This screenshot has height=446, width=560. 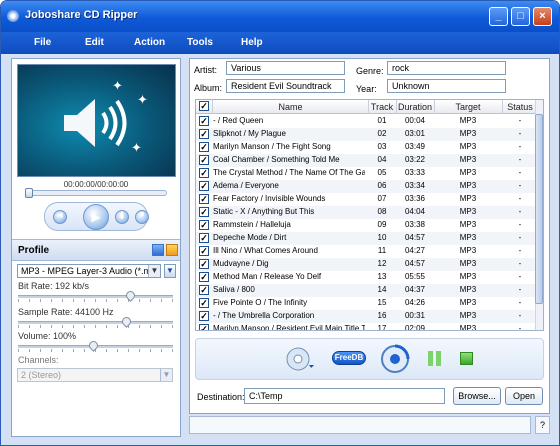 I want to click on table-row: ✓ Mudvayne / Dig 12 04:57 MP3 -, so click(x=367, y=264).